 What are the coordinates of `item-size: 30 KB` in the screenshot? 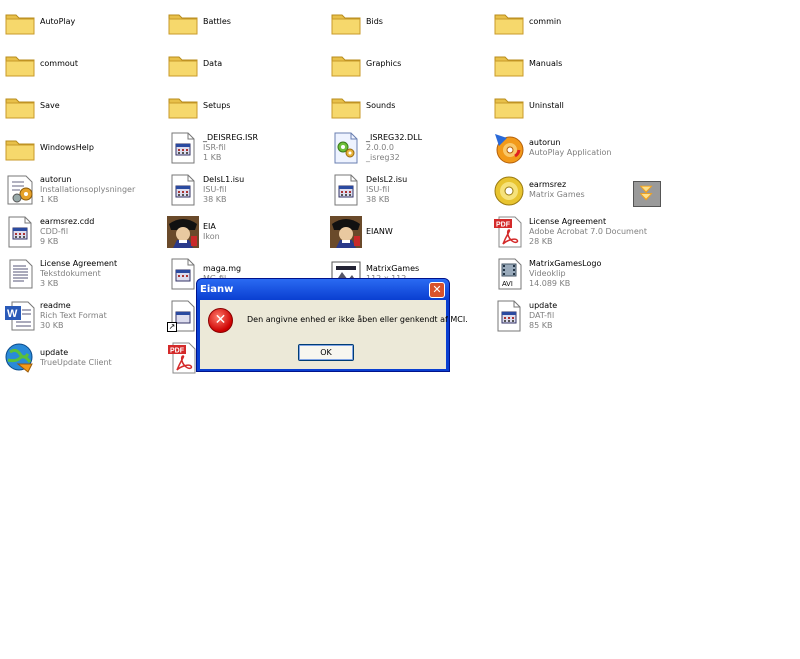 It's located at (52, 325).